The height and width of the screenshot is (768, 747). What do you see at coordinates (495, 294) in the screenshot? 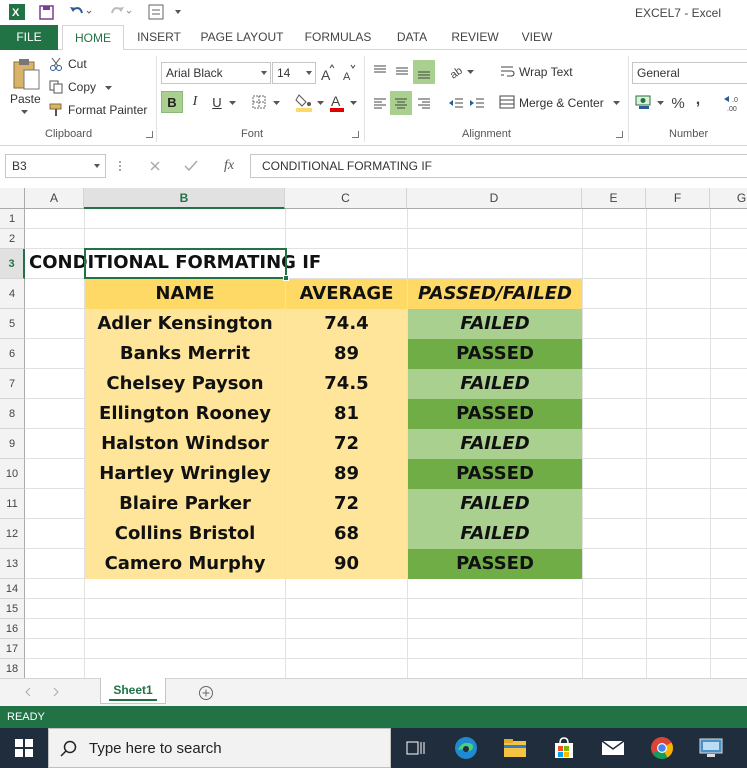
I see `header-passed-failed: PASSED/FAILED` at bounding box center [495, 294].